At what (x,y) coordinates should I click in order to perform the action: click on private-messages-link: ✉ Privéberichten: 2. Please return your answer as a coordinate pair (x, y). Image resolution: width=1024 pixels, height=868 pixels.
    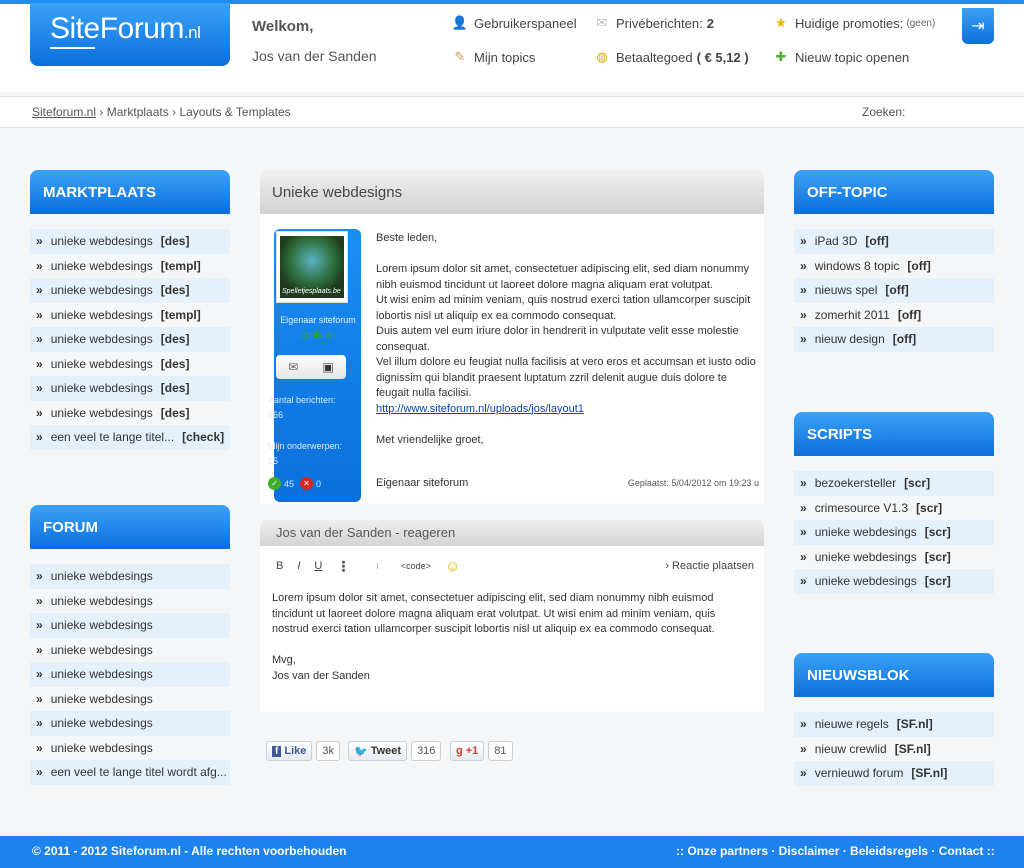
    Looking at the image, I should click on (654, 23).